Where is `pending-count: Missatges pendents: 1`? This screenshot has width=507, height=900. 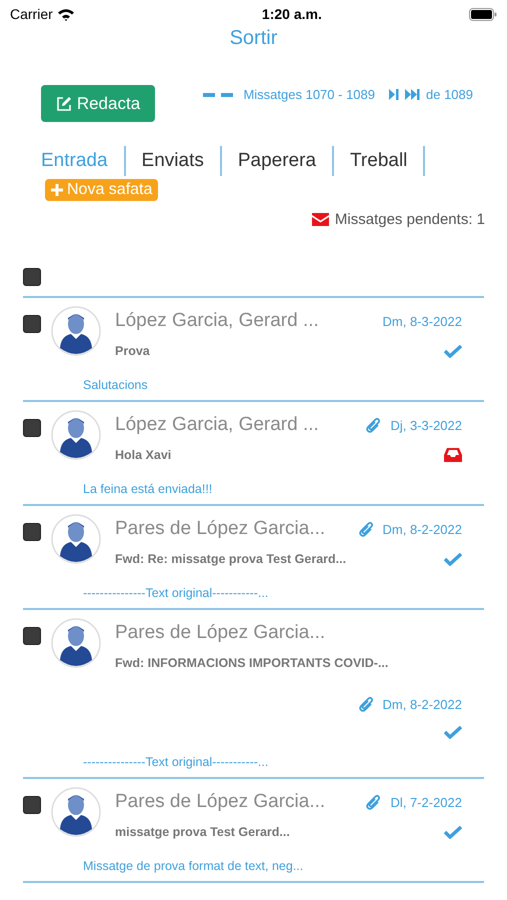 pending-count: Missatges pendents: 1 is located at coordinates (409, 219).